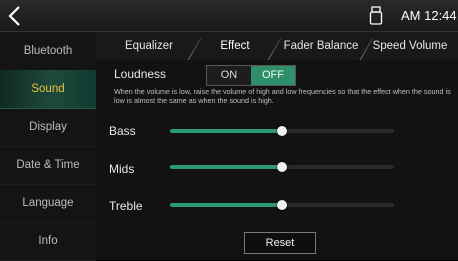 The width and height of the screenshot is (458, 261). Describe the element at coordinates (140, 74) in the screenshot. I see `loudness-label: Loudness` at that location.